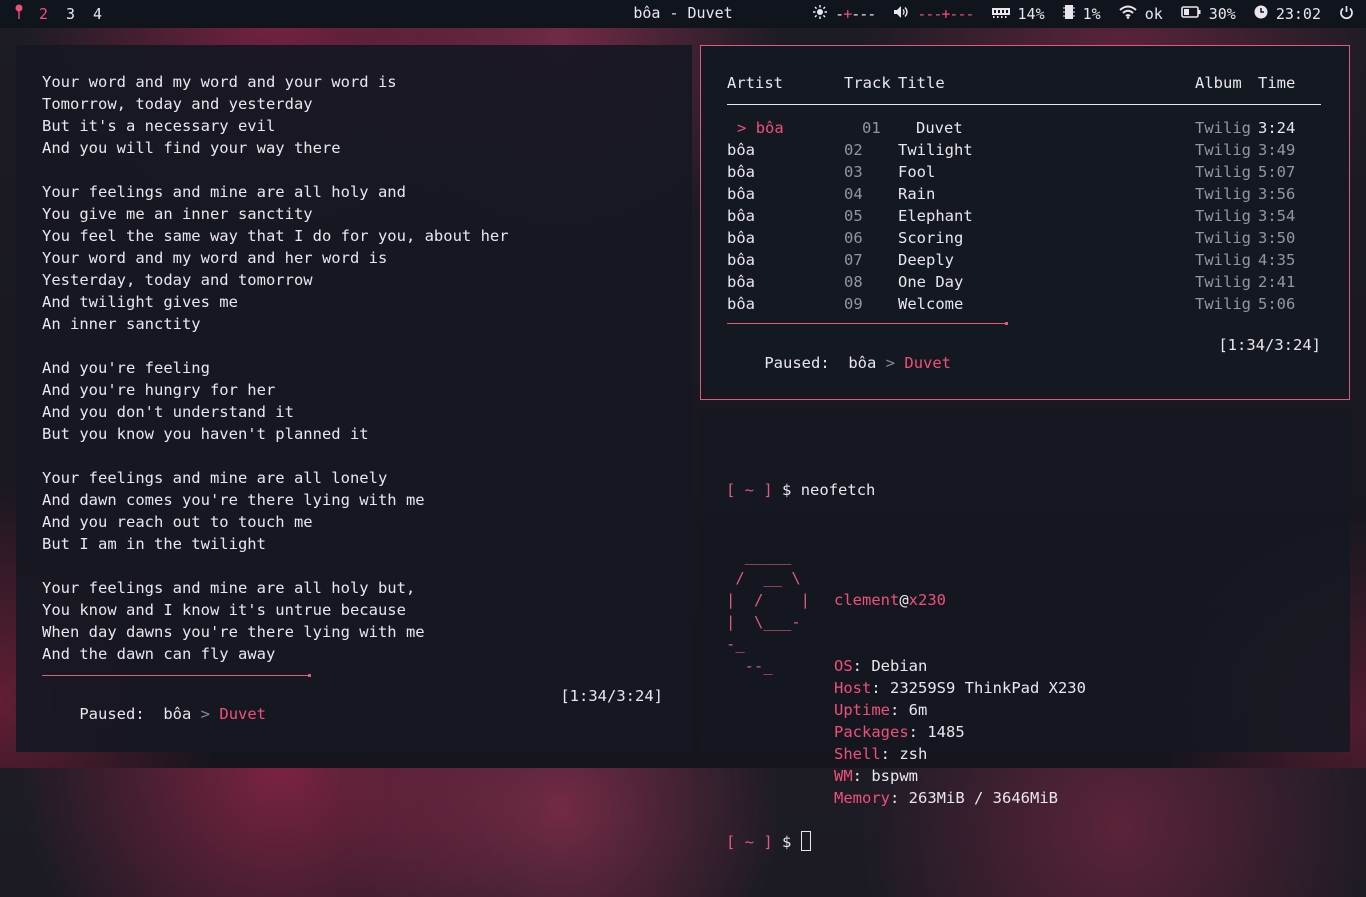  What do you see at coordinates (785, 83) in the screenshot?
I see `header-artist: Artist` at bounding box center [785, 83].